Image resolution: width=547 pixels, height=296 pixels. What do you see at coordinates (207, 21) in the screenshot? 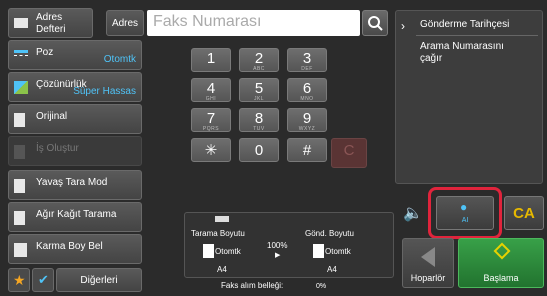
I see `fax-number-placeholder: Faks Numarası` at bounding box center [207, 21].